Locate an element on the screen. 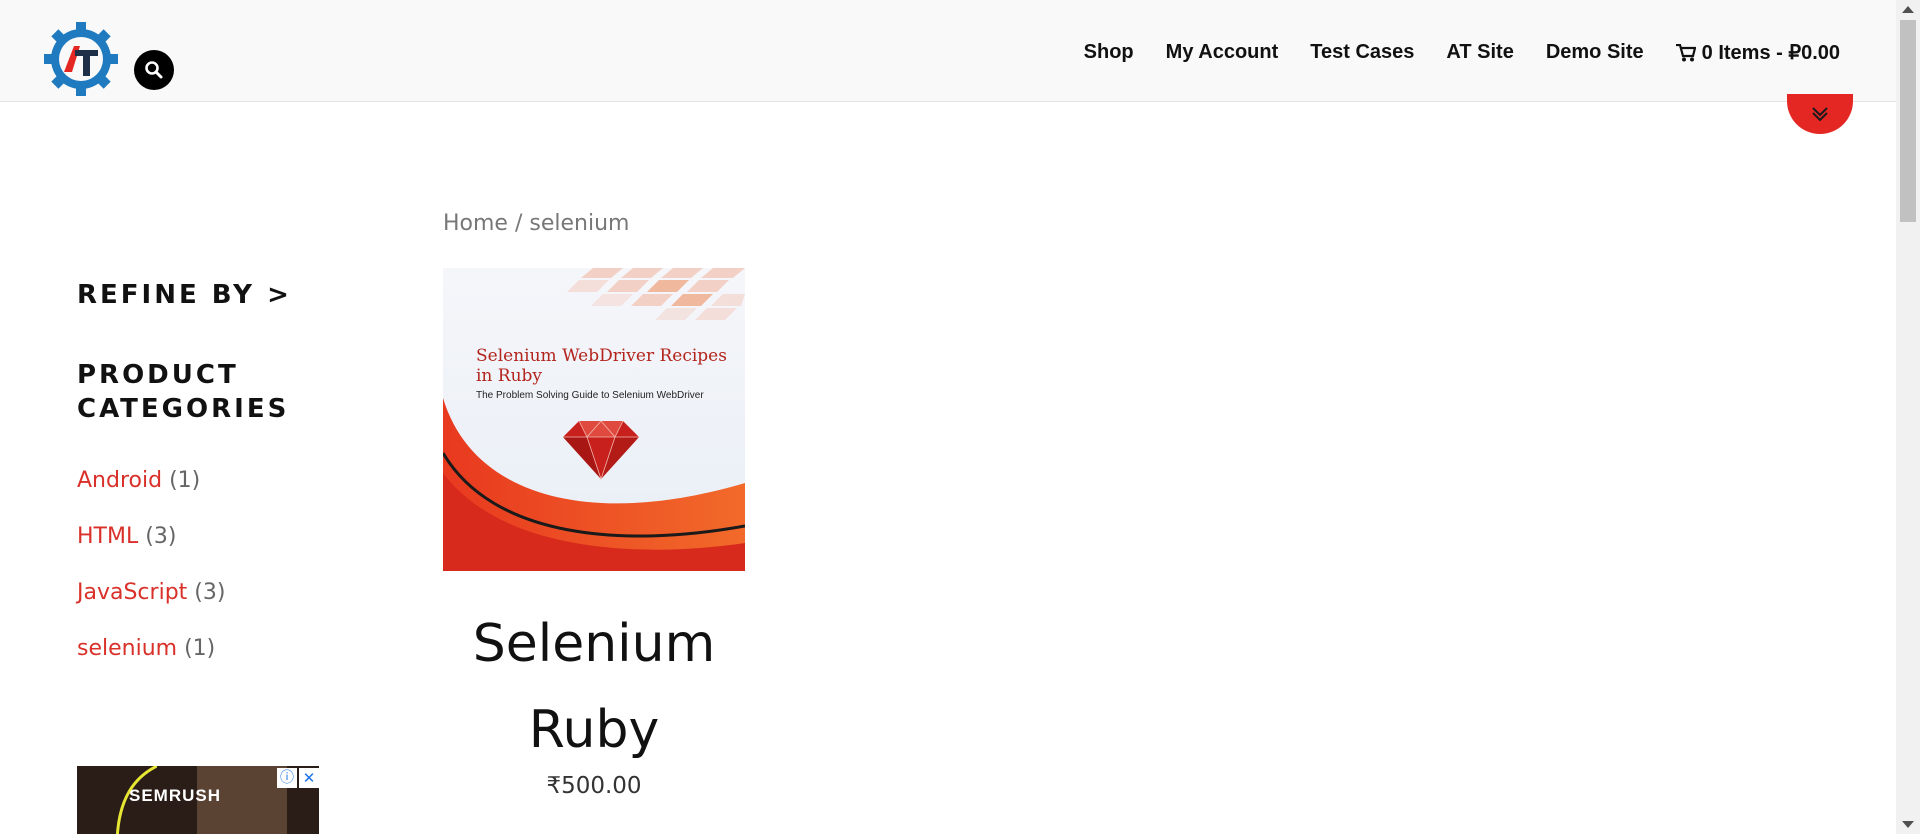  scroll-thumb is located at coordinates (1908, 121).